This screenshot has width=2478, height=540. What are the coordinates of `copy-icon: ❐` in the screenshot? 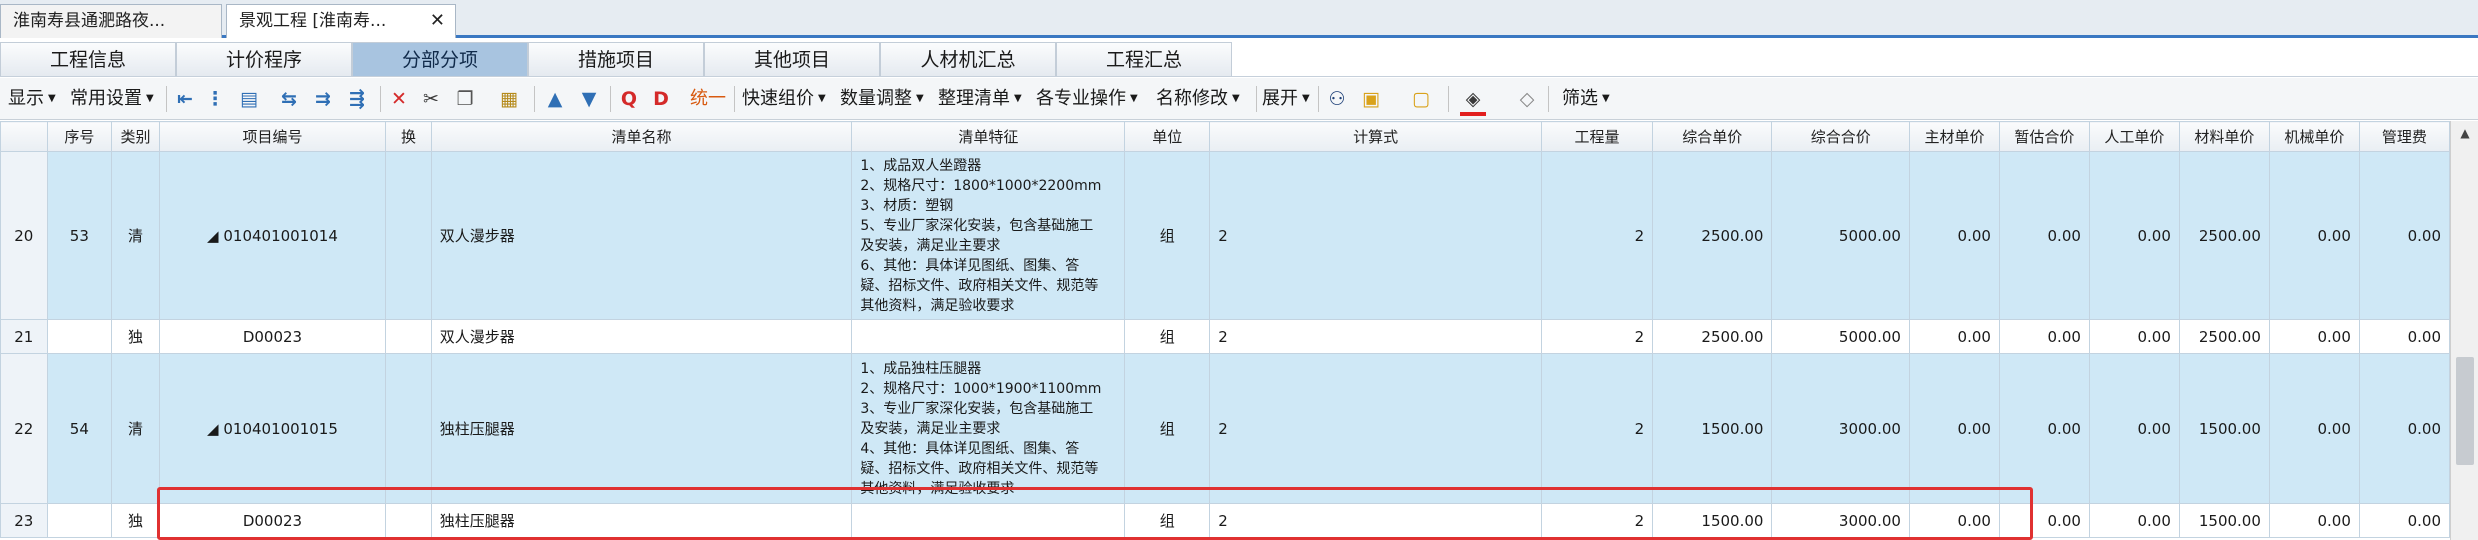 It's located at (465, 99).